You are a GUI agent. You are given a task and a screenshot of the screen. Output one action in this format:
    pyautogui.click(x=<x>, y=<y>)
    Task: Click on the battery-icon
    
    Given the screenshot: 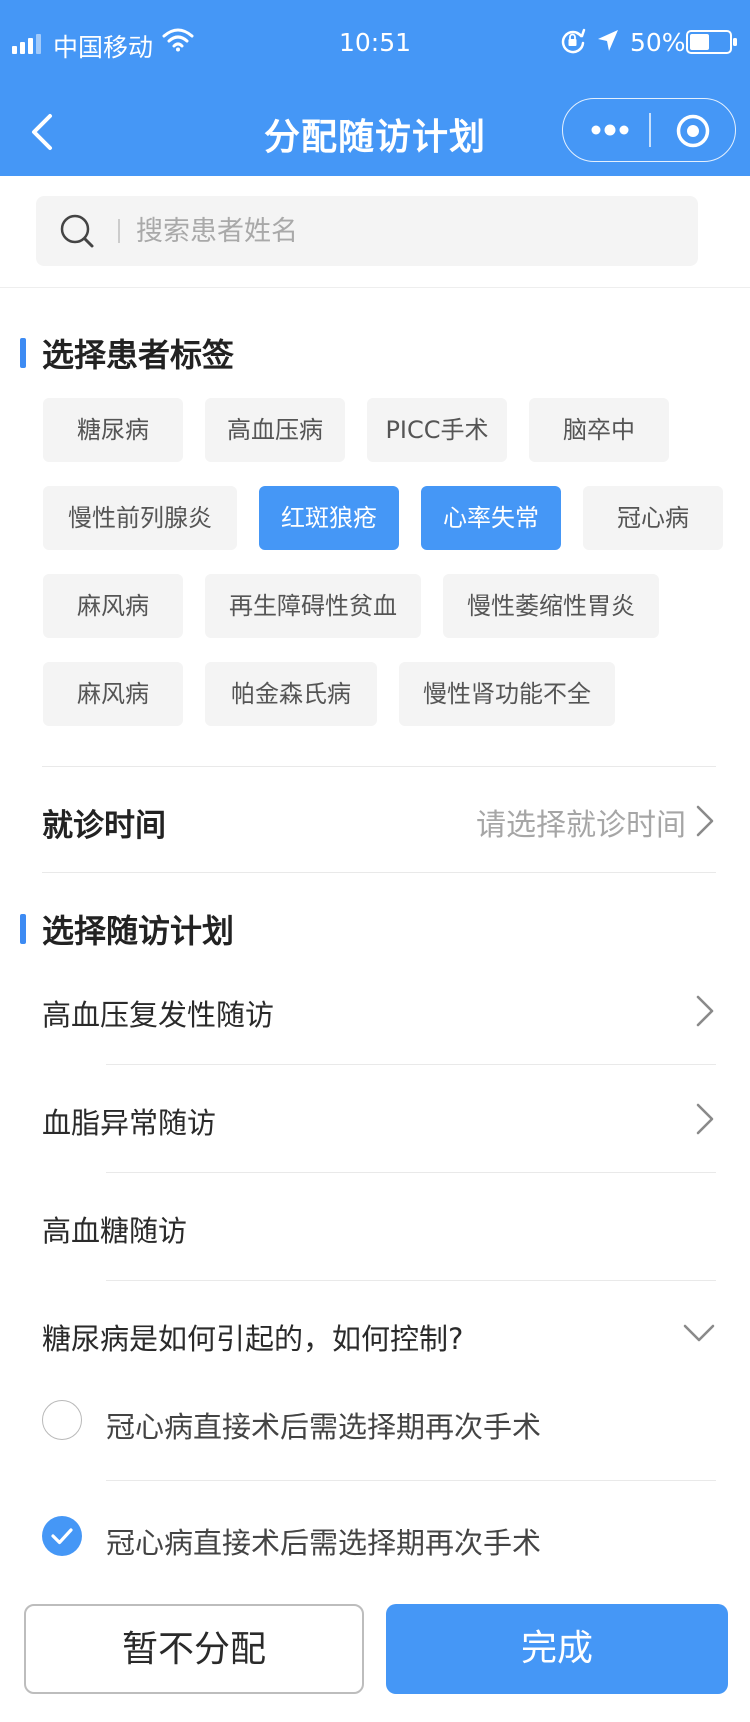 What is the action you would take?
    pyautogui.click(x=711, y=42)
    